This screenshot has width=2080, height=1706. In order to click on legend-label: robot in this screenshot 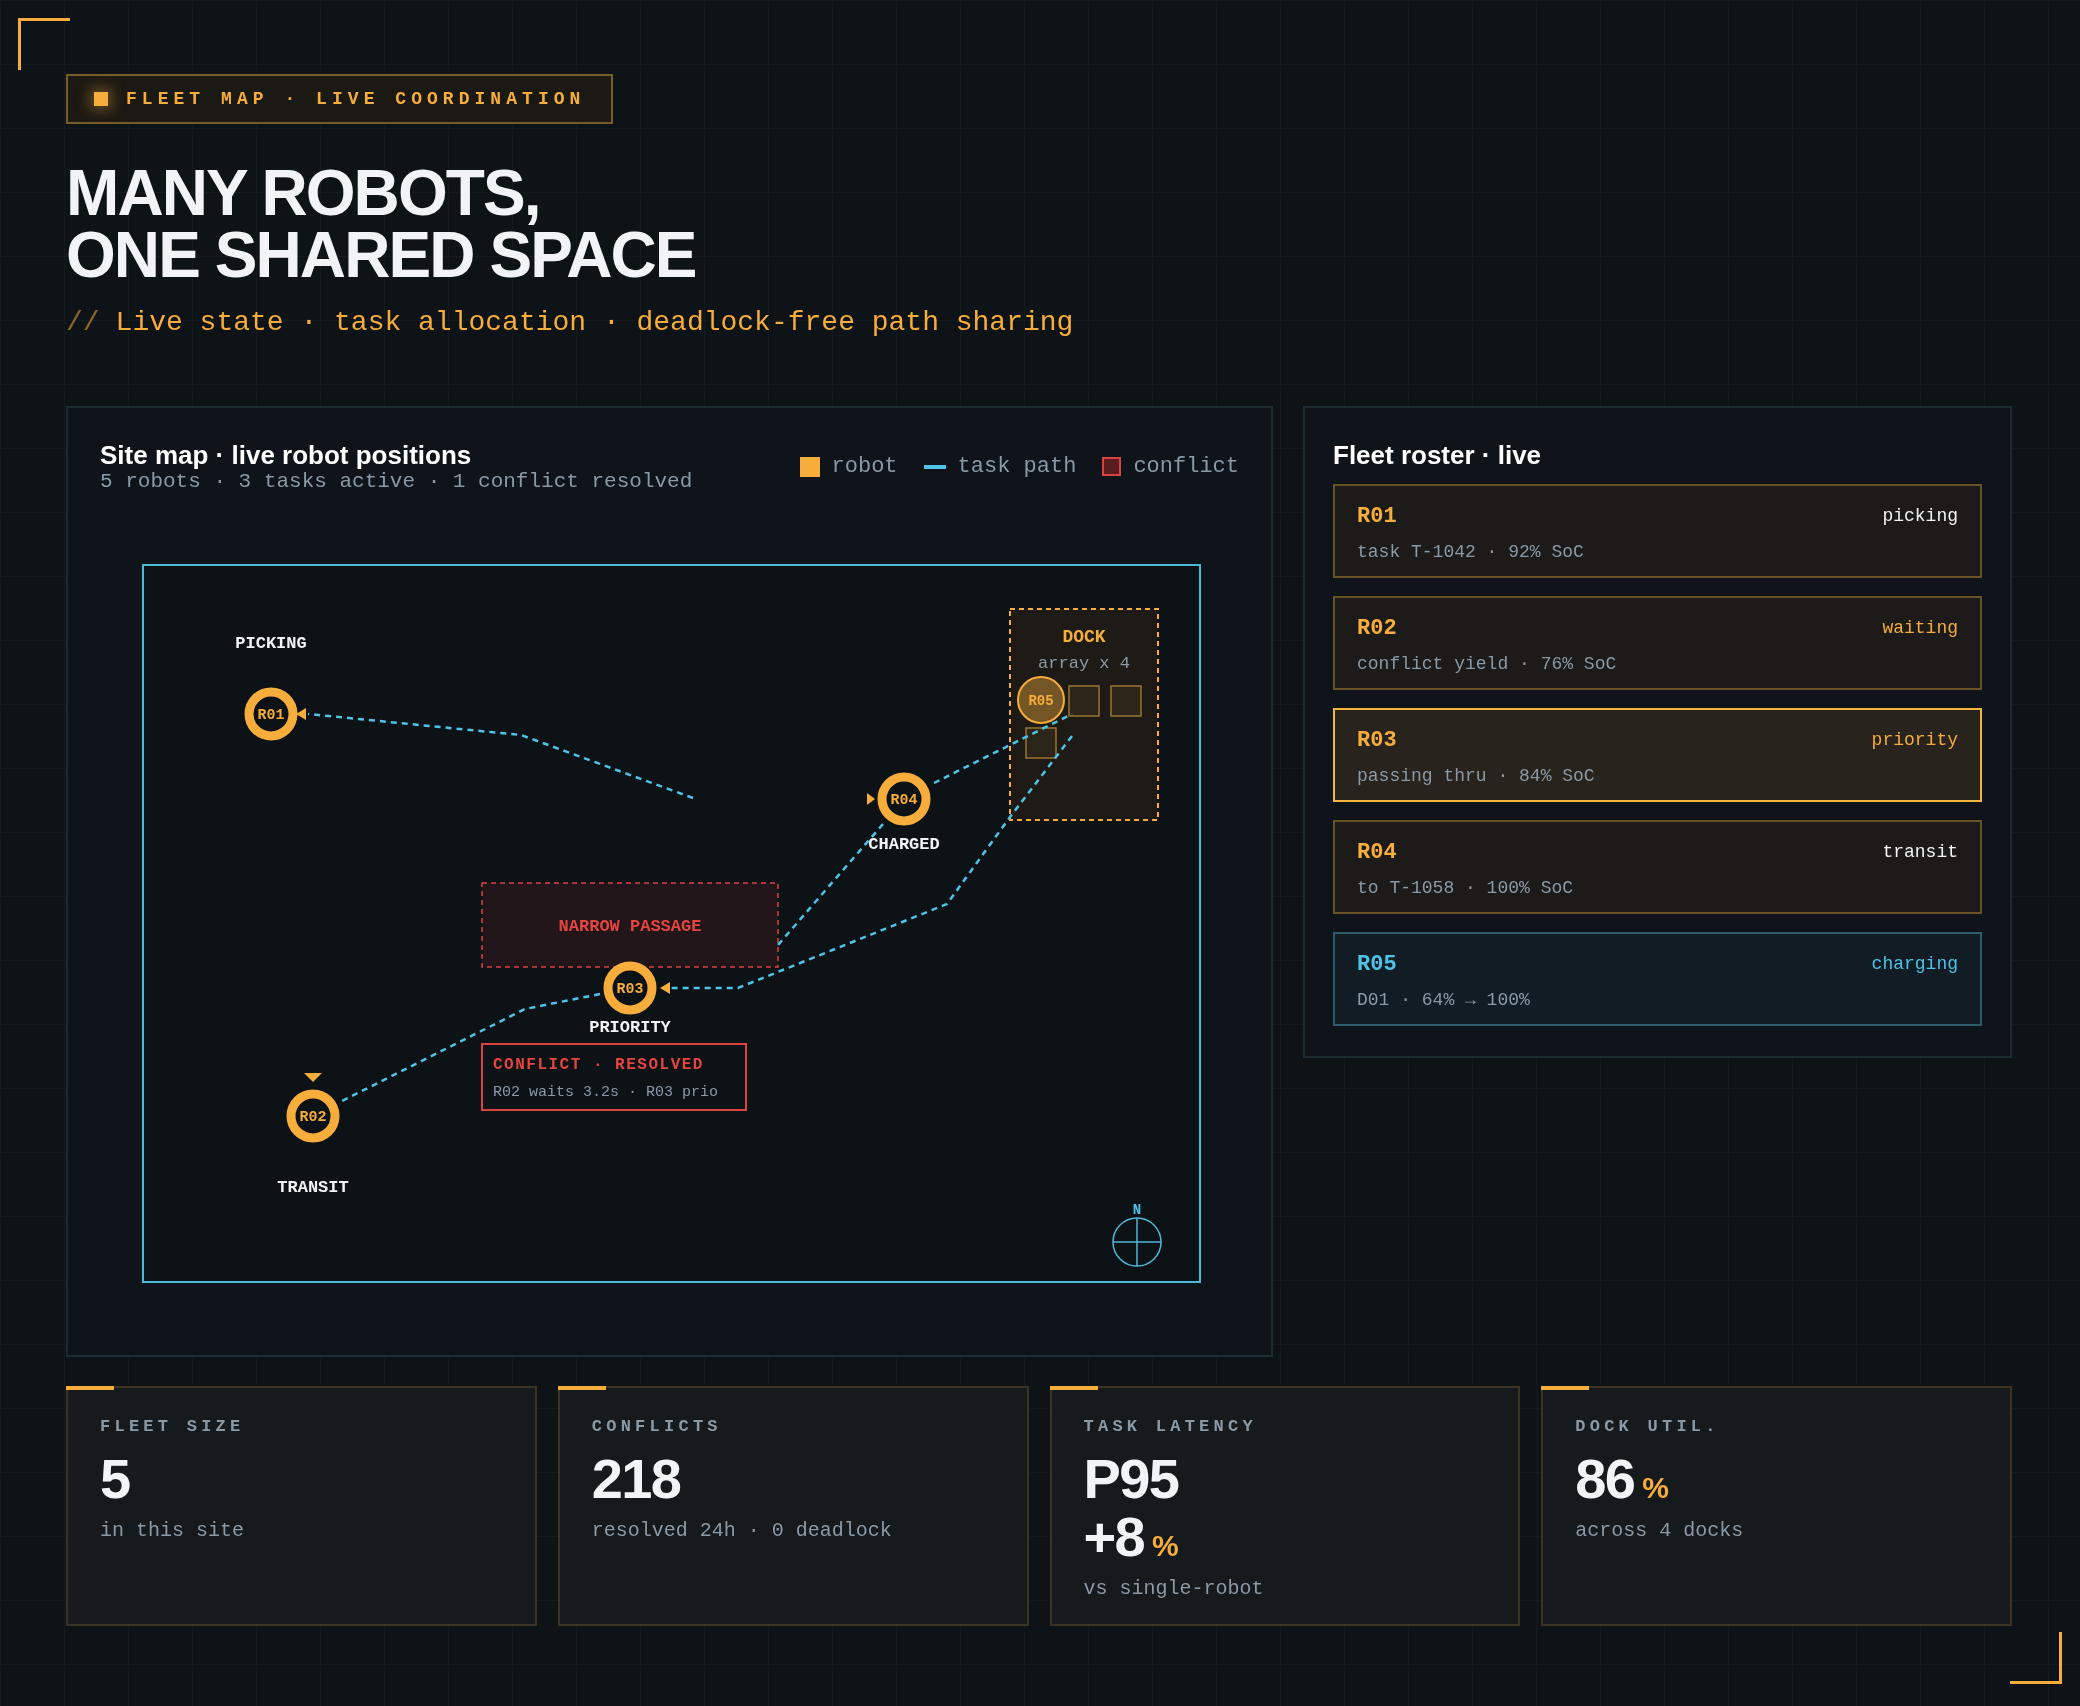, I will do `click(864, 467)`.